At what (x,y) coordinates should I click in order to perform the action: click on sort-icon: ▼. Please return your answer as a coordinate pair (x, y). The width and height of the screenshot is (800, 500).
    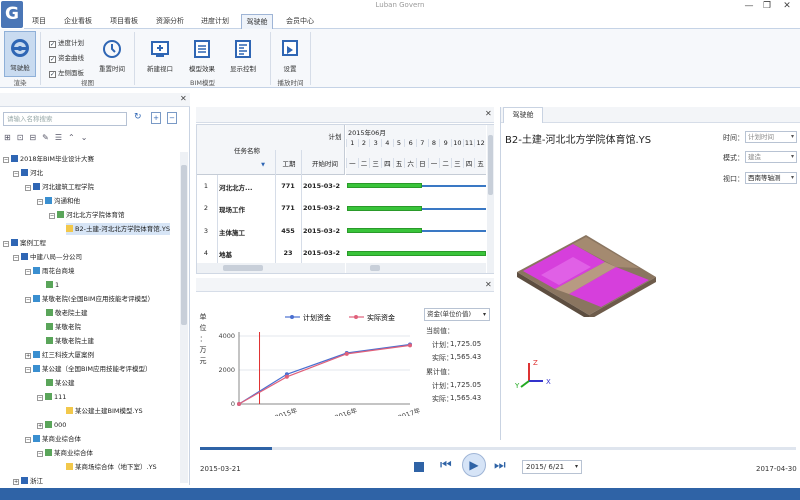
    Looking at the image, I should click on (263, 165).